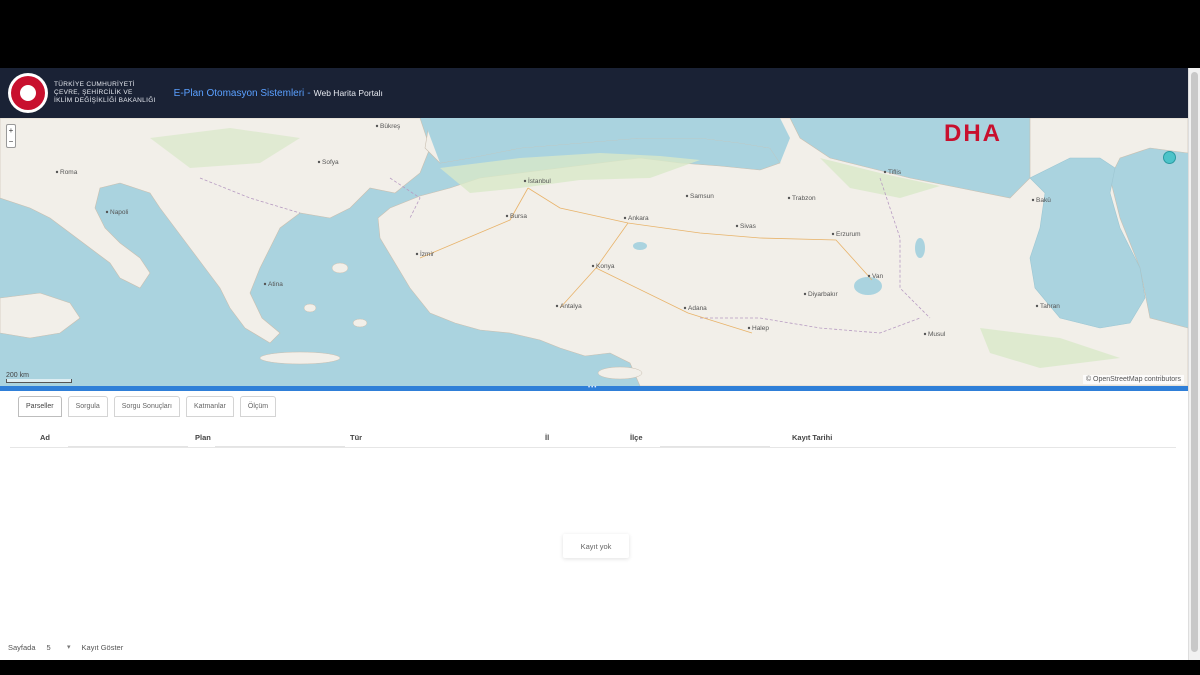 This screenshot has width=1200, height=675. What do you see at coordinates (638, 218) in the screenshot?
I see `place-label: Ankara` at bounding box center [638, 218].